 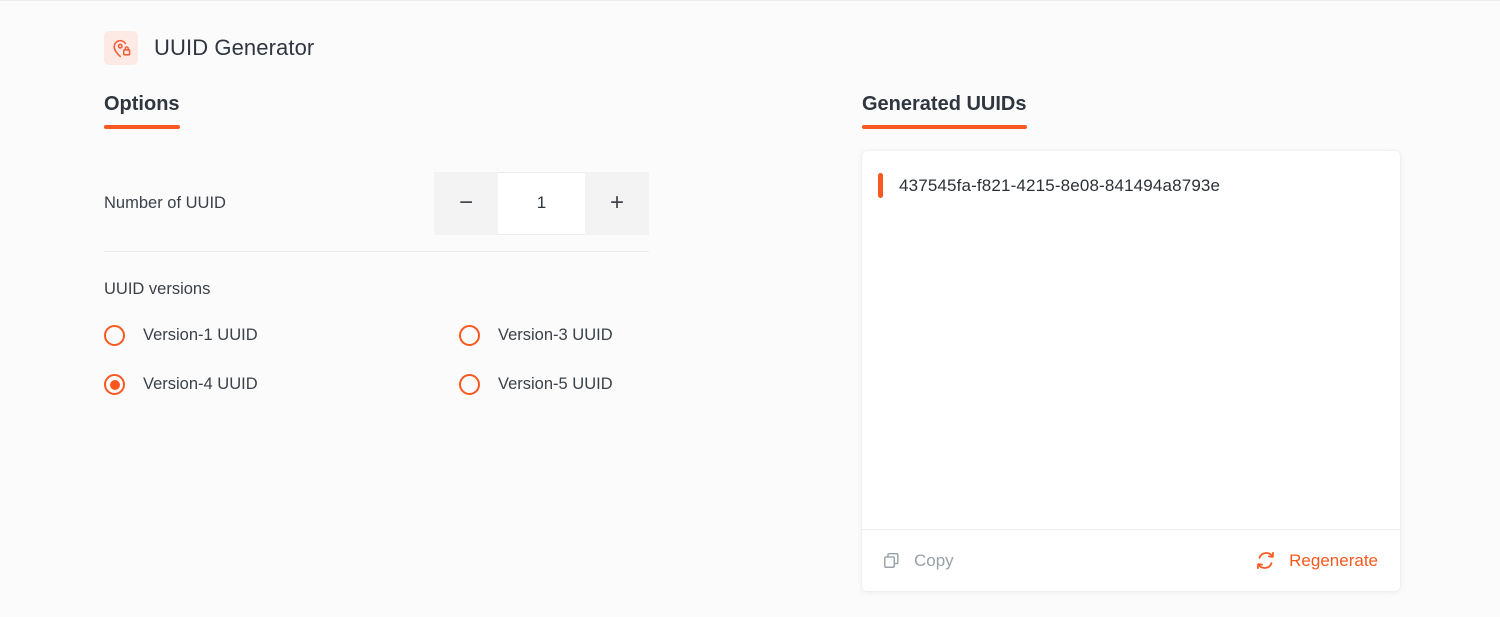 I want to click on decrement-button: −, so click(x=466, y=203).